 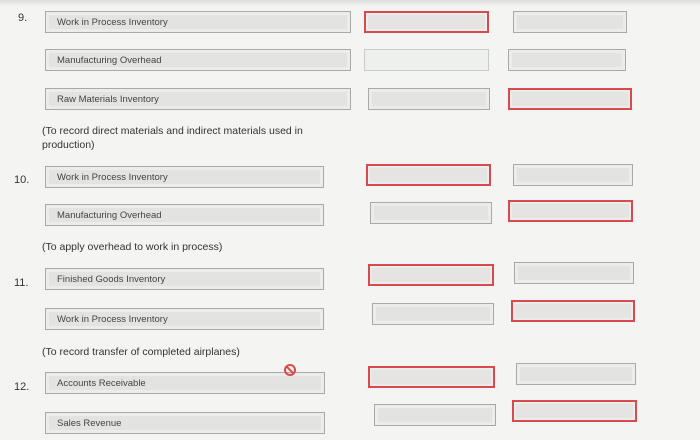 What do you see at coordinates (21, 283) in the screenshot?
I see `entry-number: 11.` at bounding box center [21, 283].